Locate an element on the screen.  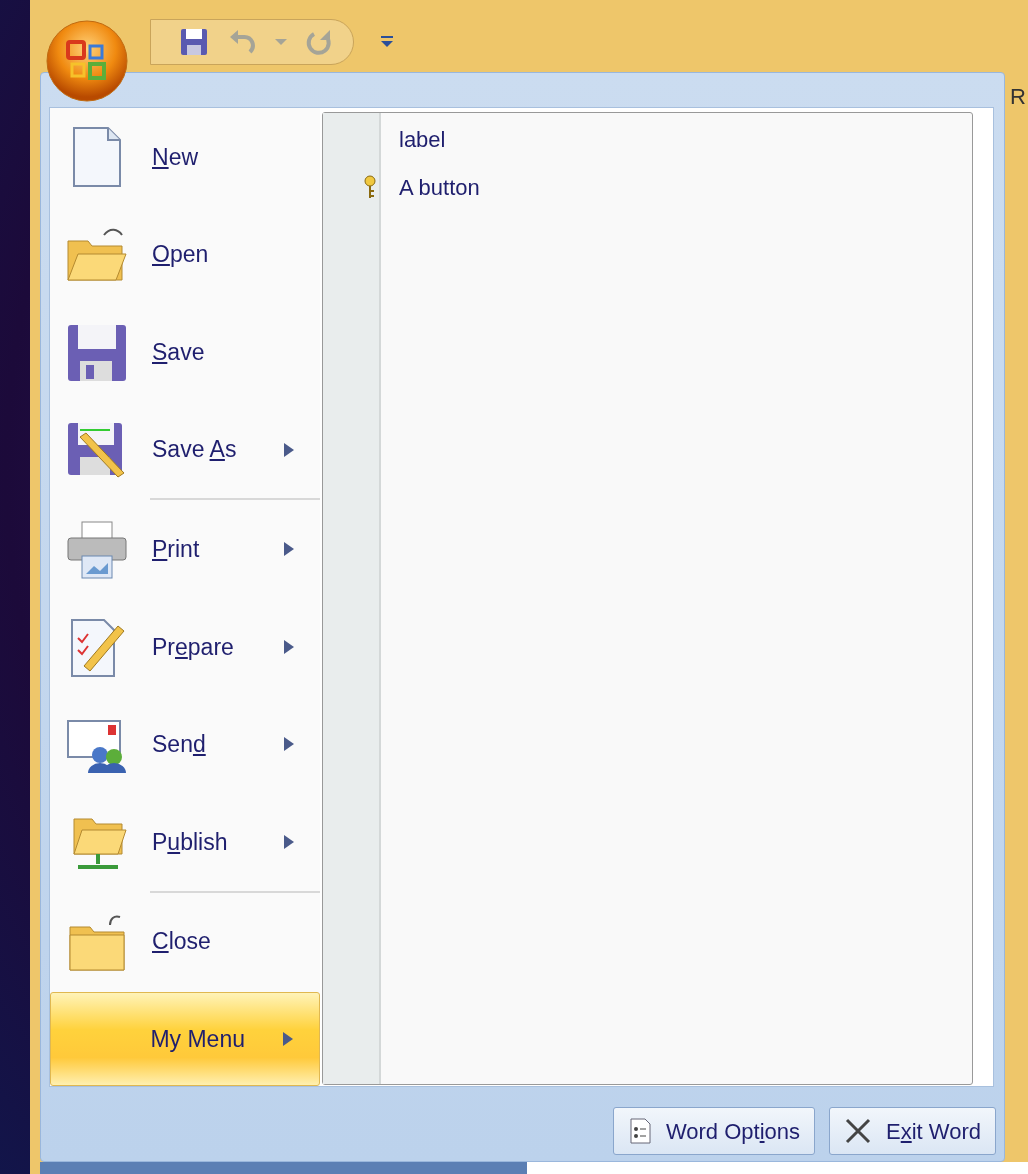
options-button: Word Options is located at coordinates (714, 1131).